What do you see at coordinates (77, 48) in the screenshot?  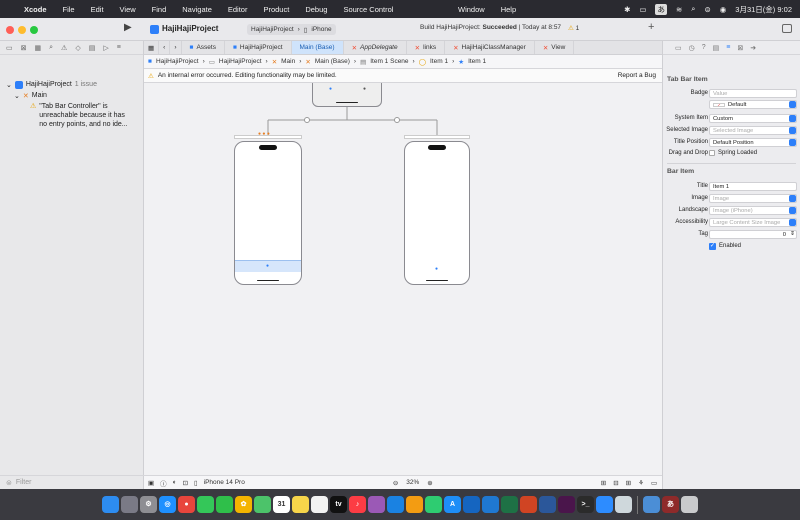 I see `test-icon: ◇` at bounding box center [77, 48].